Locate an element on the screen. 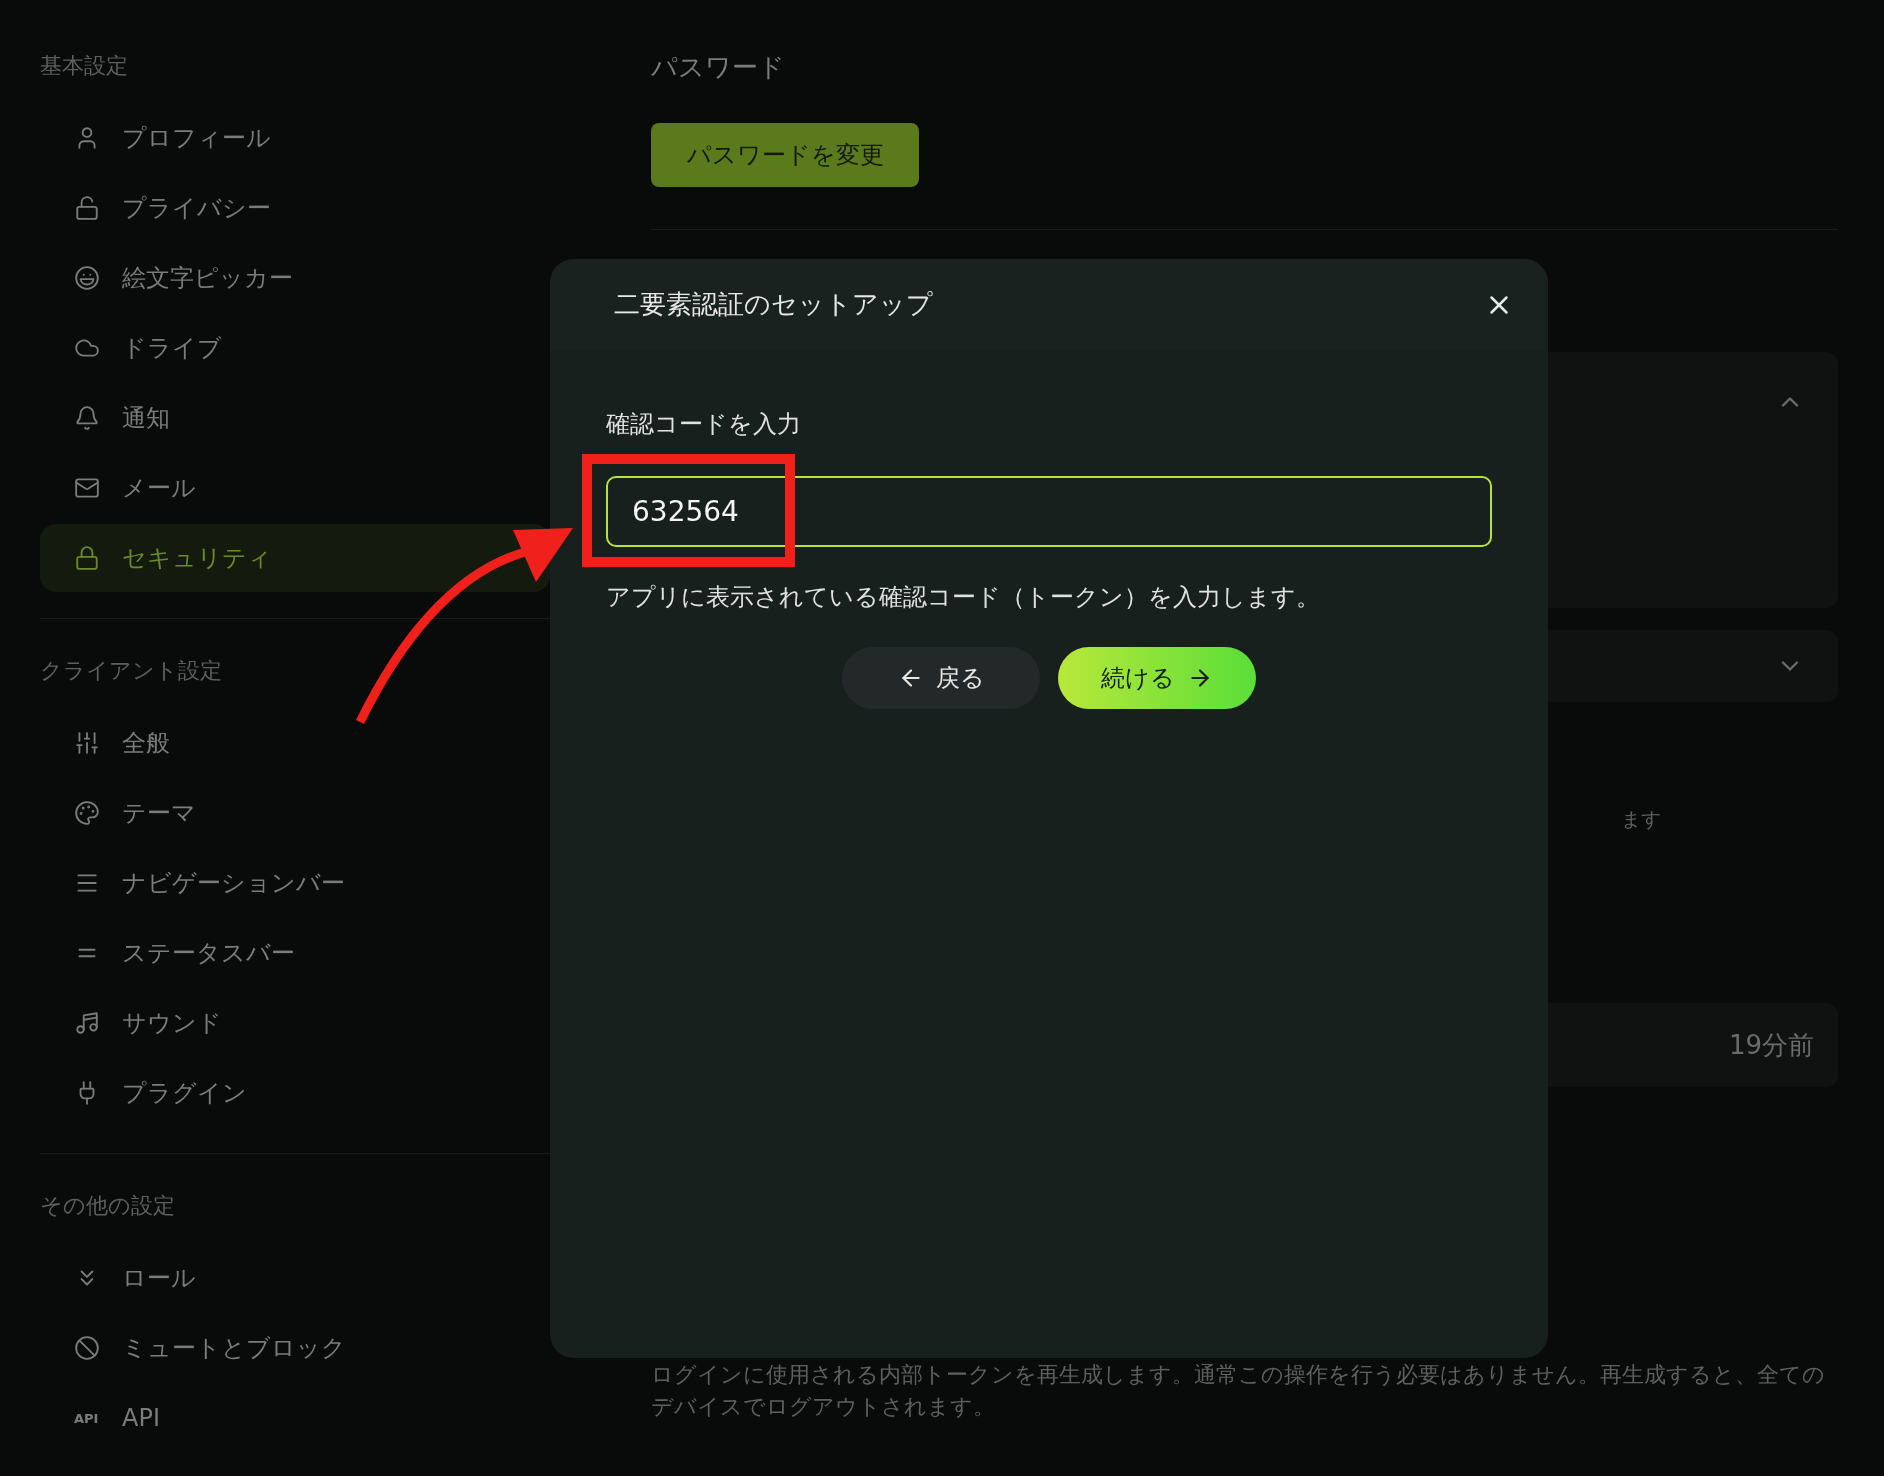  section-heading: 基本設定 is located at coordinates (84, 66).